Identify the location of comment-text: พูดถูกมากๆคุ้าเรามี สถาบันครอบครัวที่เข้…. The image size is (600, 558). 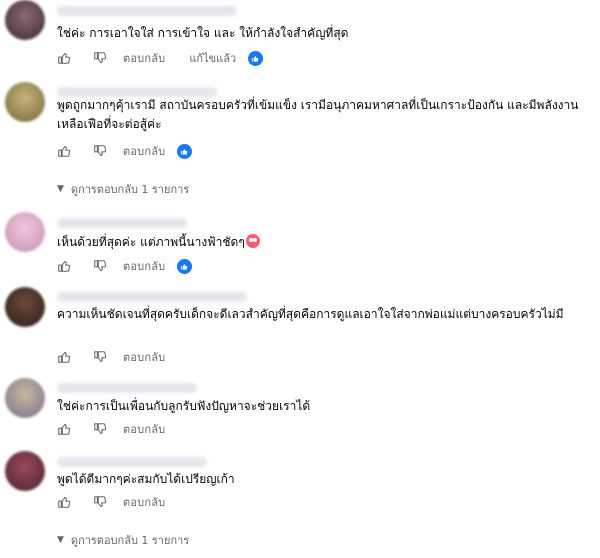
(318, 114).